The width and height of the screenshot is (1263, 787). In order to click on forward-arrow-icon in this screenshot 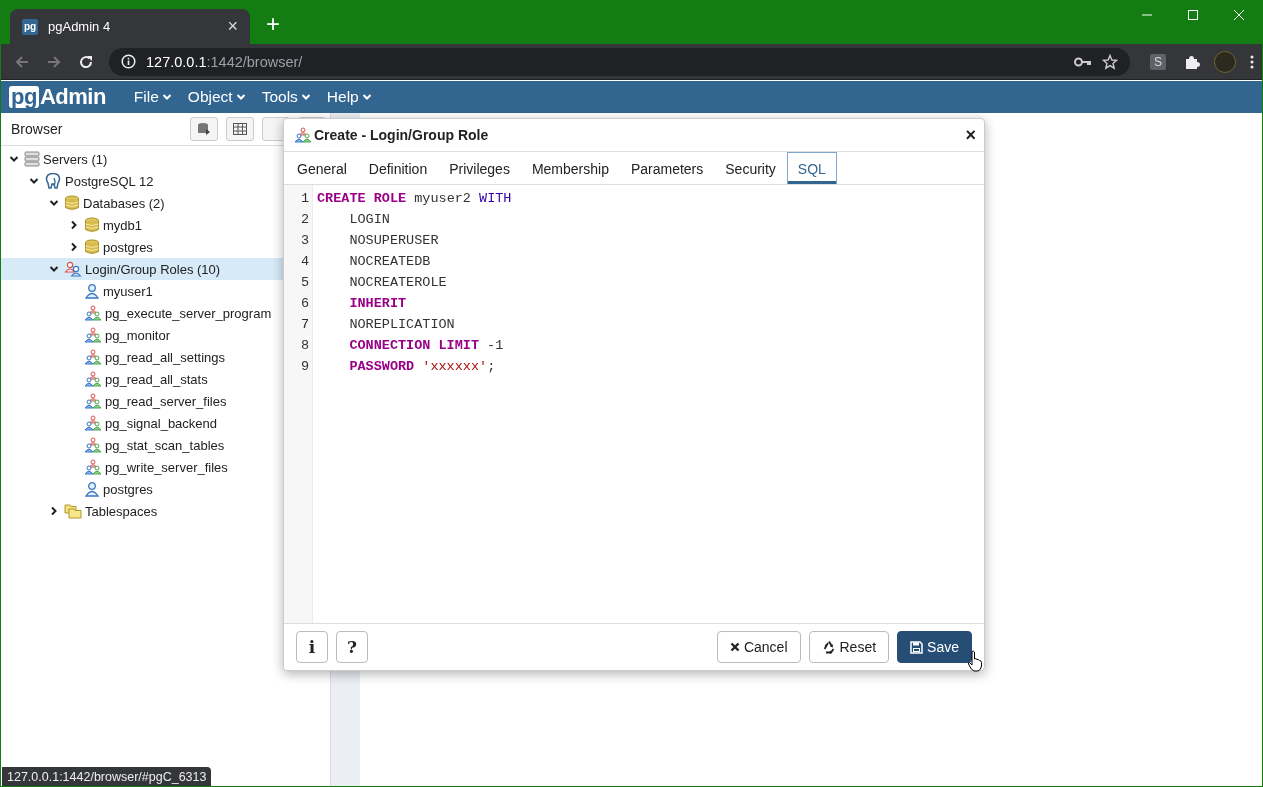, I will do `click(54, 61)`.